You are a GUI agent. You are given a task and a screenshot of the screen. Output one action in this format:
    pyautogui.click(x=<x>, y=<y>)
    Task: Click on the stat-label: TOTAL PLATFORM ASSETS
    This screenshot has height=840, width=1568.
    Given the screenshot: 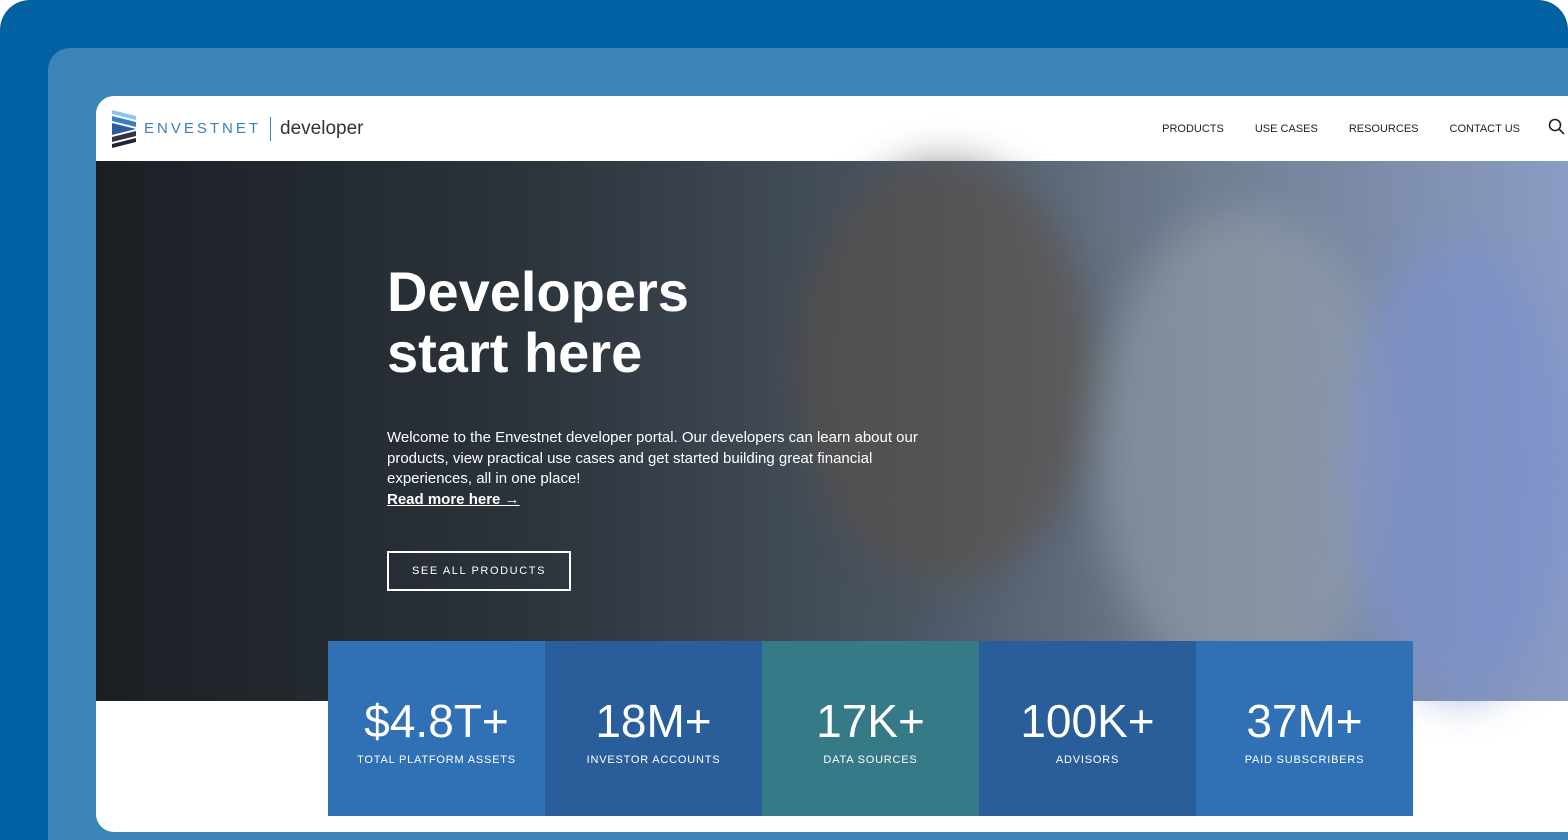 What is the action you would take?
    pyautogui.click(x=436, y=760)
    